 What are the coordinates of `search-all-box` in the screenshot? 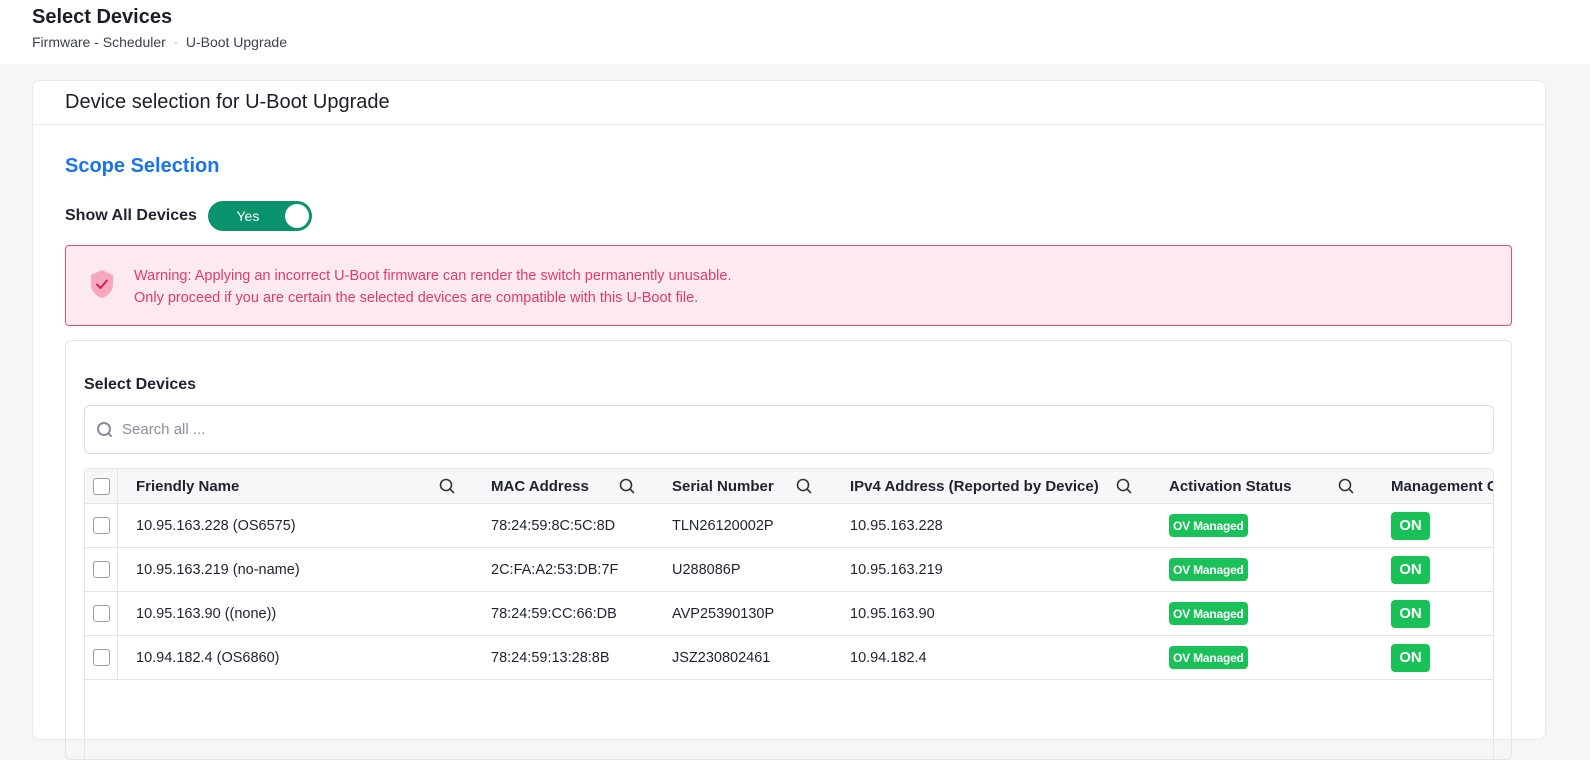 It's located at (789, 429).